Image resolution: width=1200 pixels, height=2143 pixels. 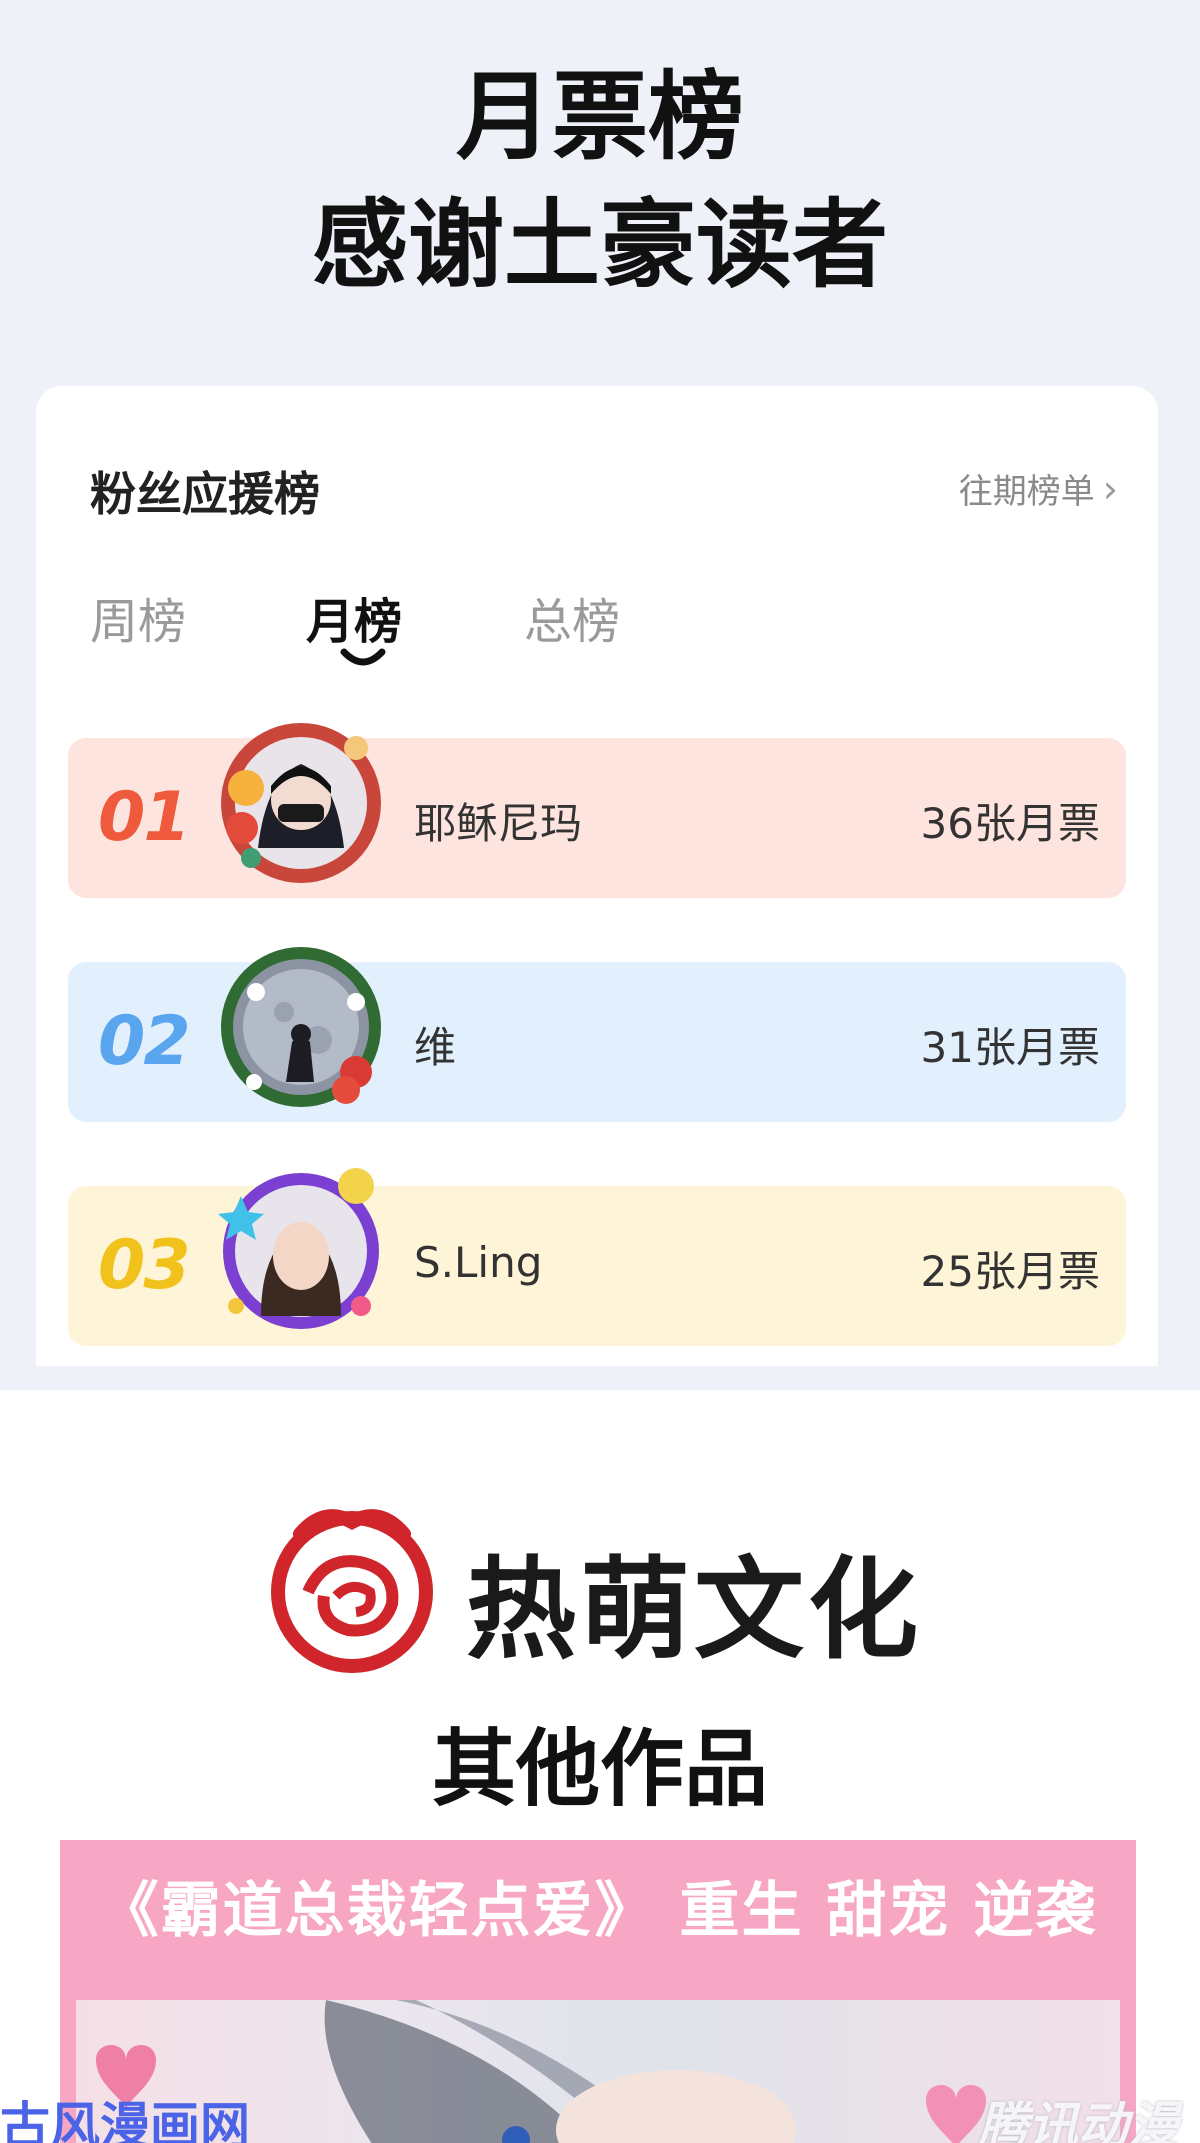 What do you see at coordinates (1110, 488) in the screenshot?
I see `chevron-right-icon: ›` at bounding box center [1110, 488].